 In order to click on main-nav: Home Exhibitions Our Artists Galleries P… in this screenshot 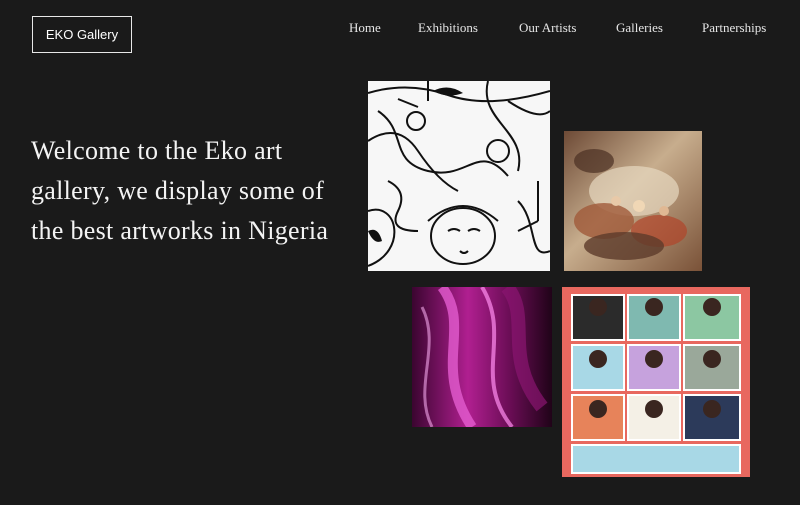, I will do `click(560, 29)`.